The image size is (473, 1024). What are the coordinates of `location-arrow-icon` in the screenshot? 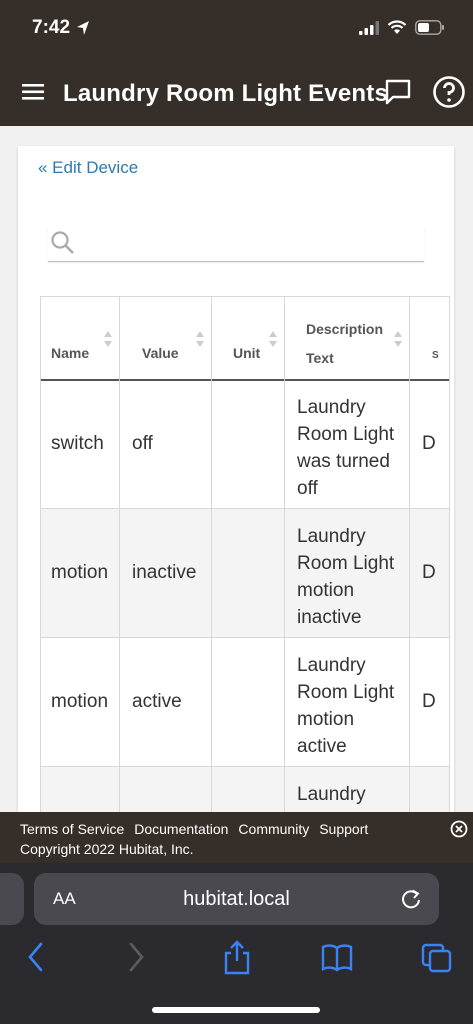 It's located at (83, 28).